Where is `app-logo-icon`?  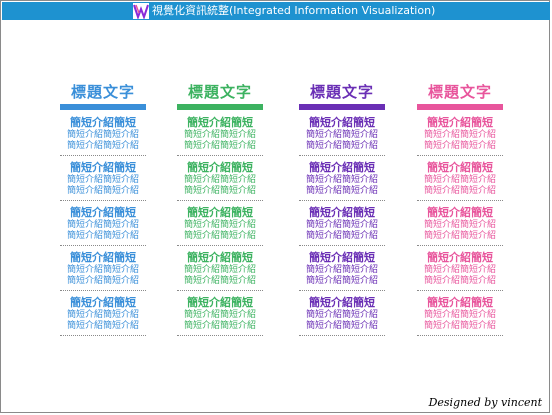
app-logo-icon is located at coordinates (141, 11).